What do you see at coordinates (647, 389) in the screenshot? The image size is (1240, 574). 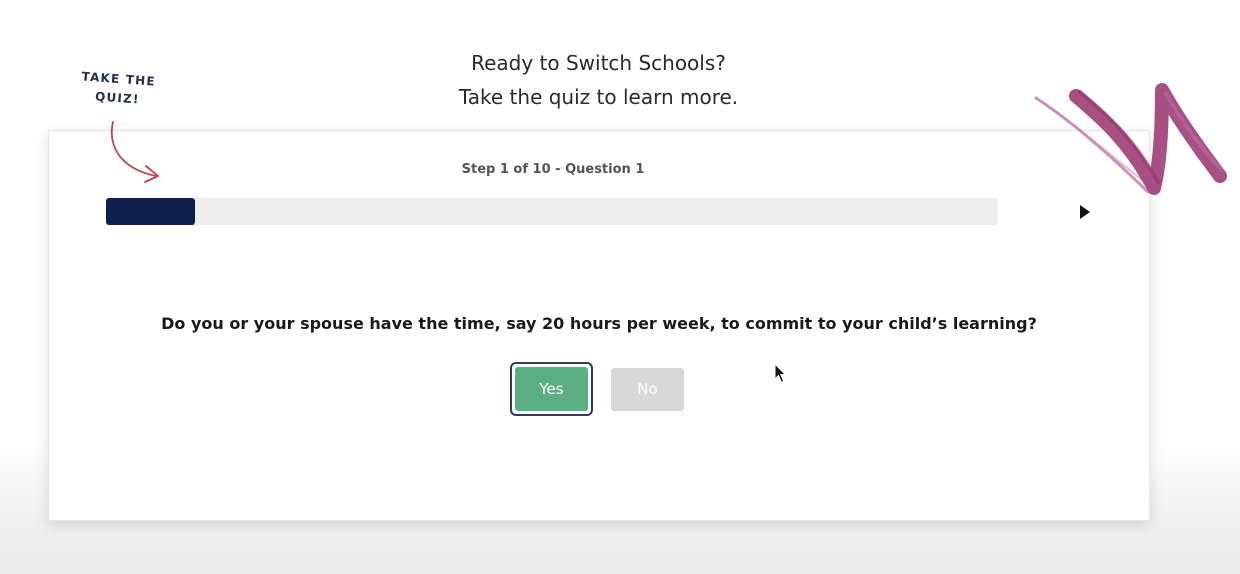 I see `no-button: No` at bounding box center [647, 389].